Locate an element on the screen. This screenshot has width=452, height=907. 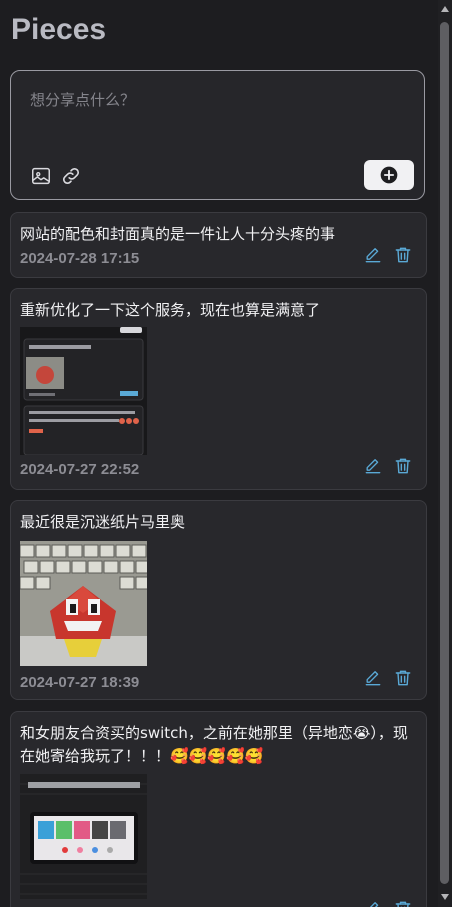
vertical-scrollbar is located at coordinates (445, 453).